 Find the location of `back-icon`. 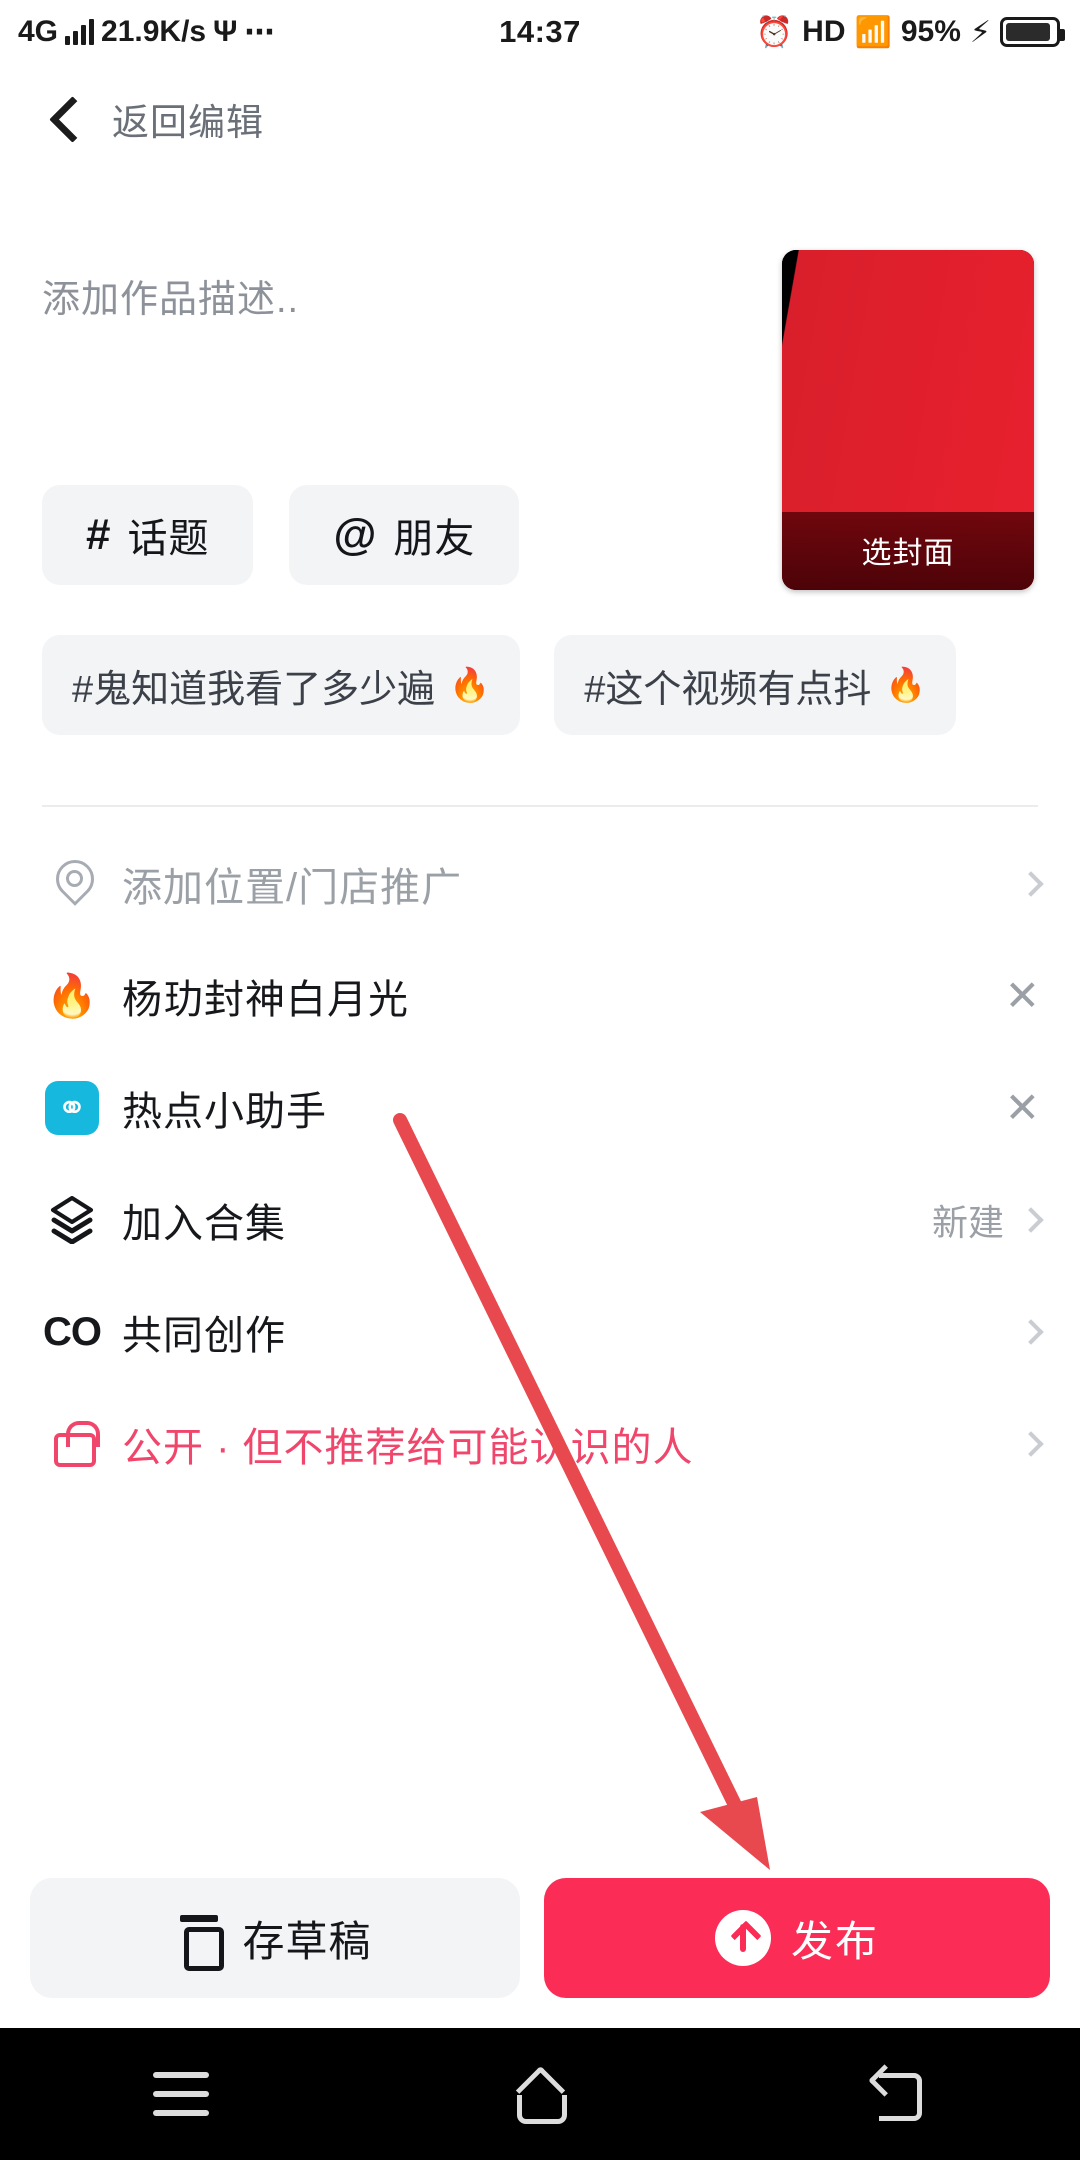

back-icon is located at coordinates (900, 2095).